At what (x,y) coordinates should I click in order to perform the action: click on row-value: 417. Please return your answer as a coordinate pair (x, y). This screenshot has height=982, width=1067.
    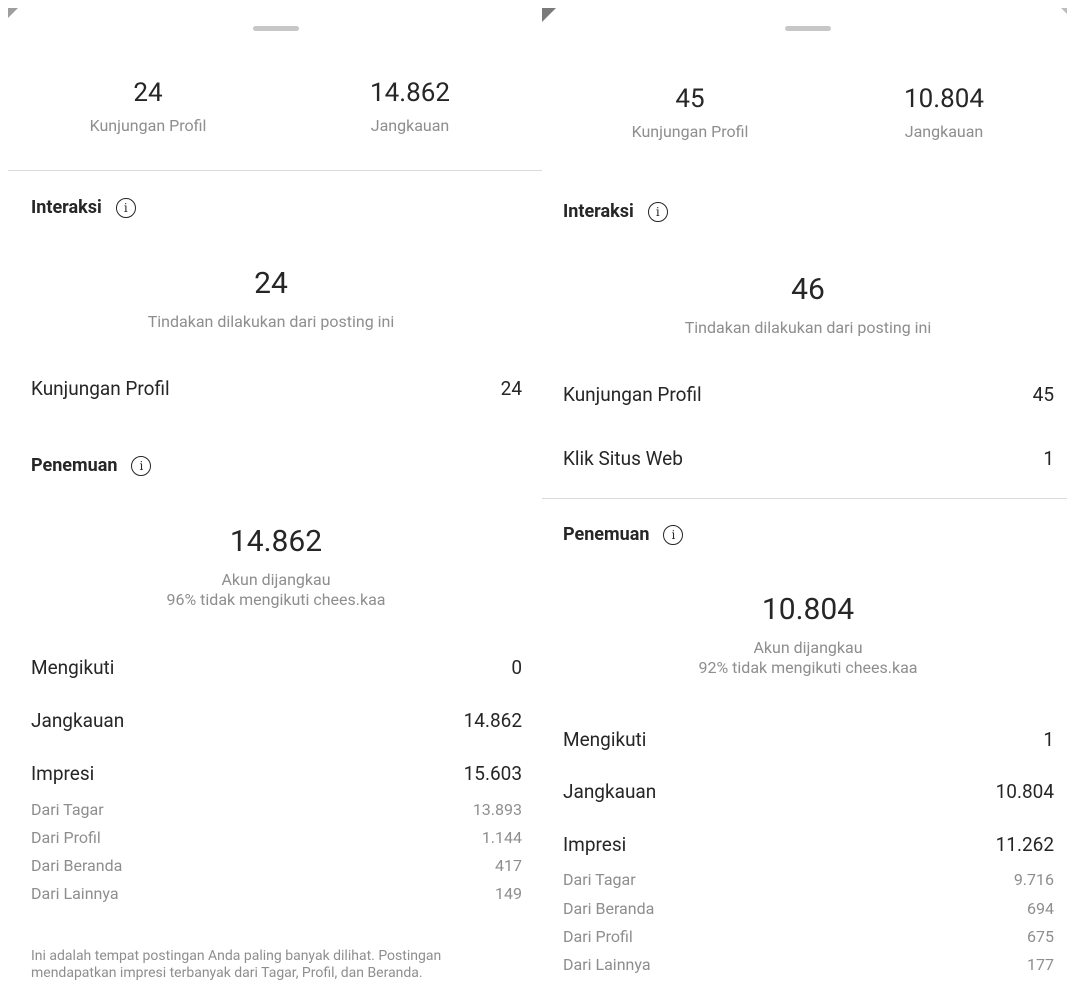
    Looking at the image, I should click on (508, 865).